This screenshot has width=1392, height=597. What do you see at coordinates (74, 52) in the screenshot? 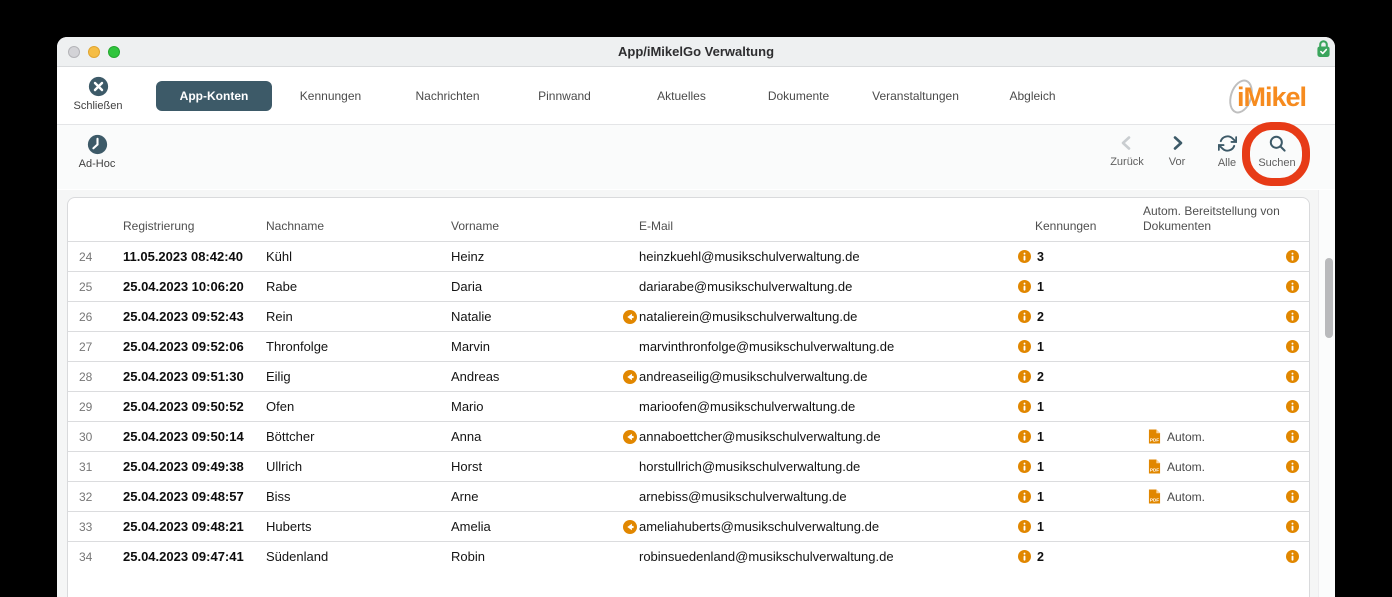
I see `close-window-button` at bounding box center [74, 52].